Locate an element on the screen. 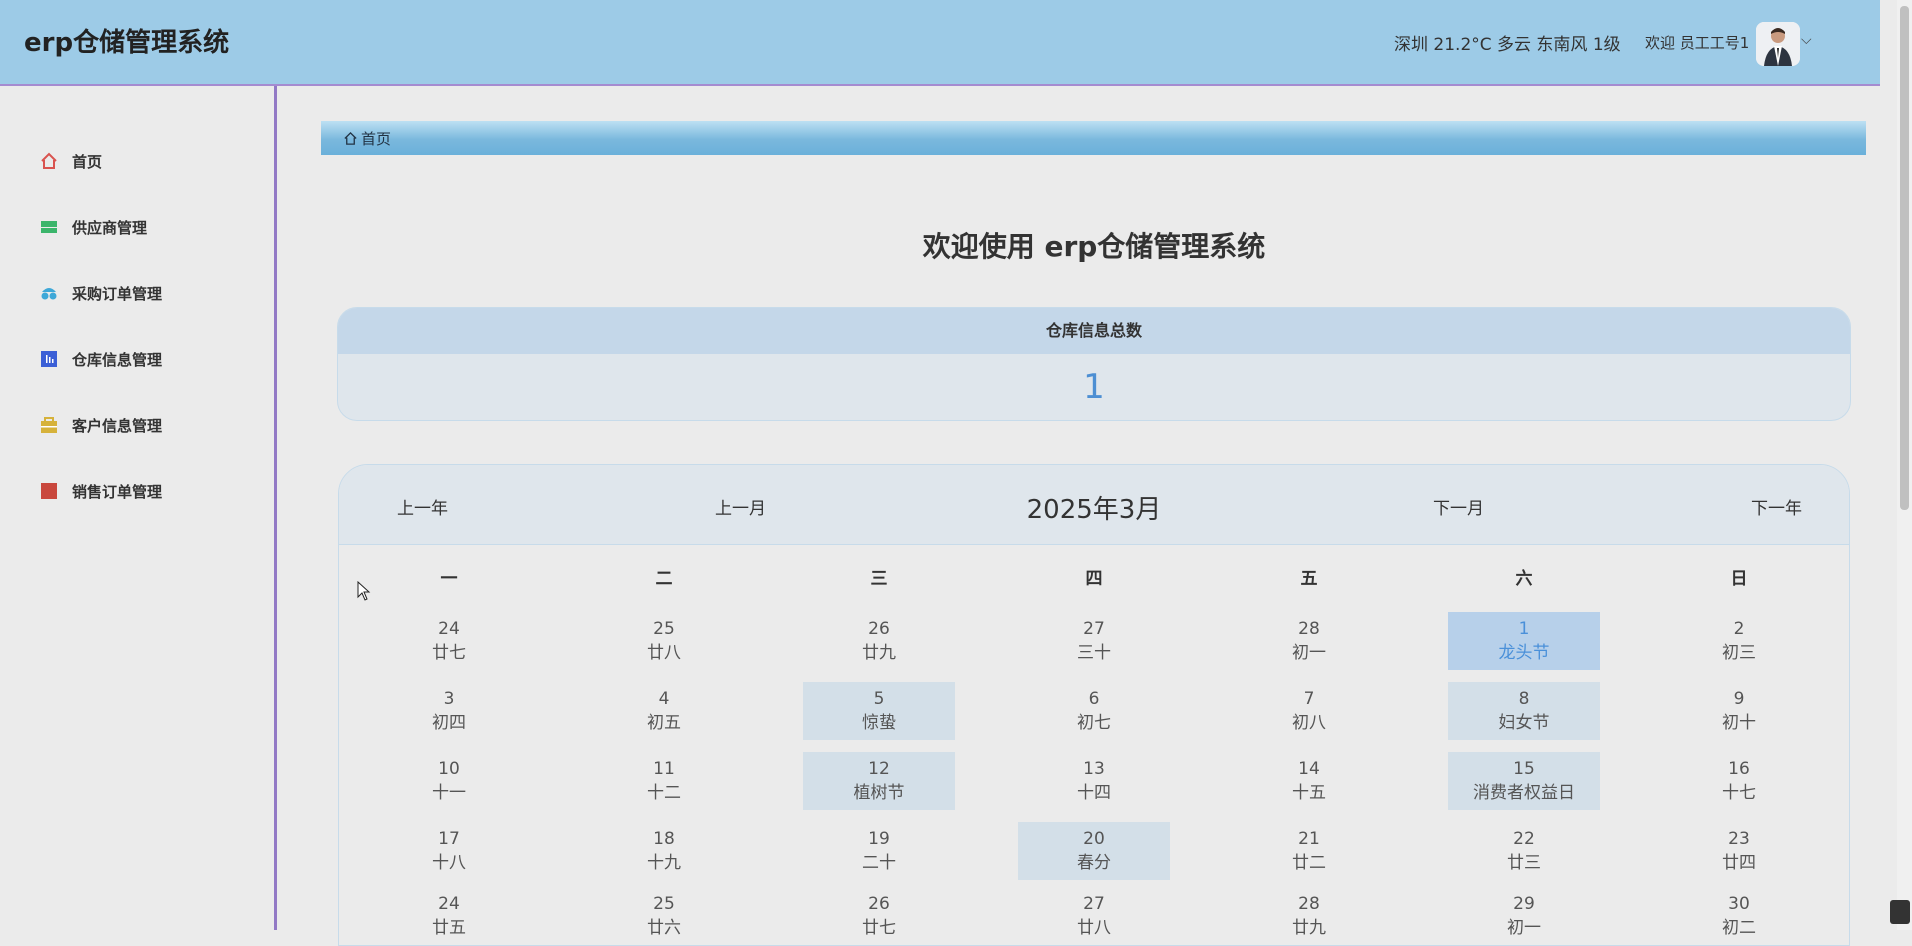  day-number: 12 is located at coordinates (879, 769).